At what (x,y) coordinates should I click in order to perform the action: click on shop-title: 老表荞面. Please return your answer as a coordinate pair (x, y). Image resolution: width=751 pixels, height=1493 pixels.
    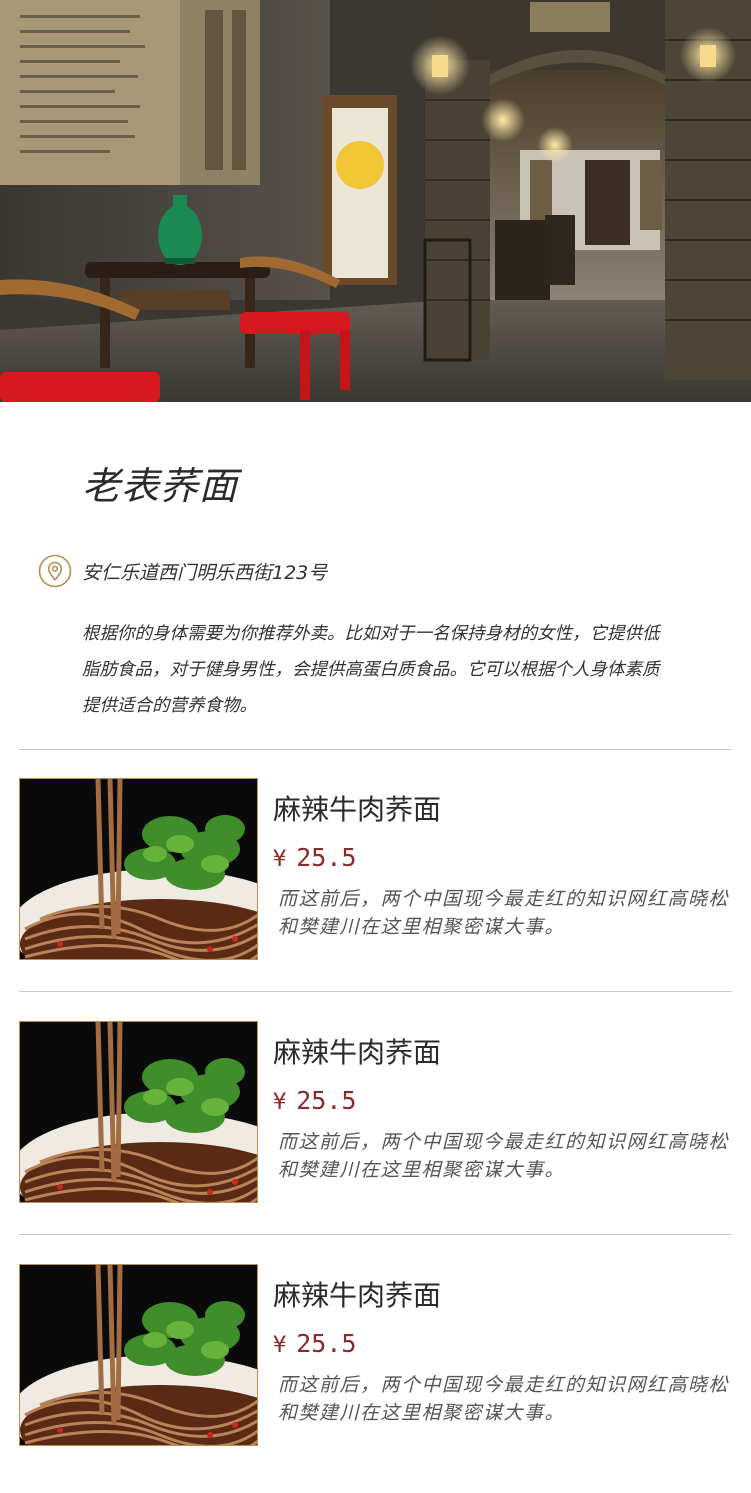
    Looking at the image, I should click on (160, 486).